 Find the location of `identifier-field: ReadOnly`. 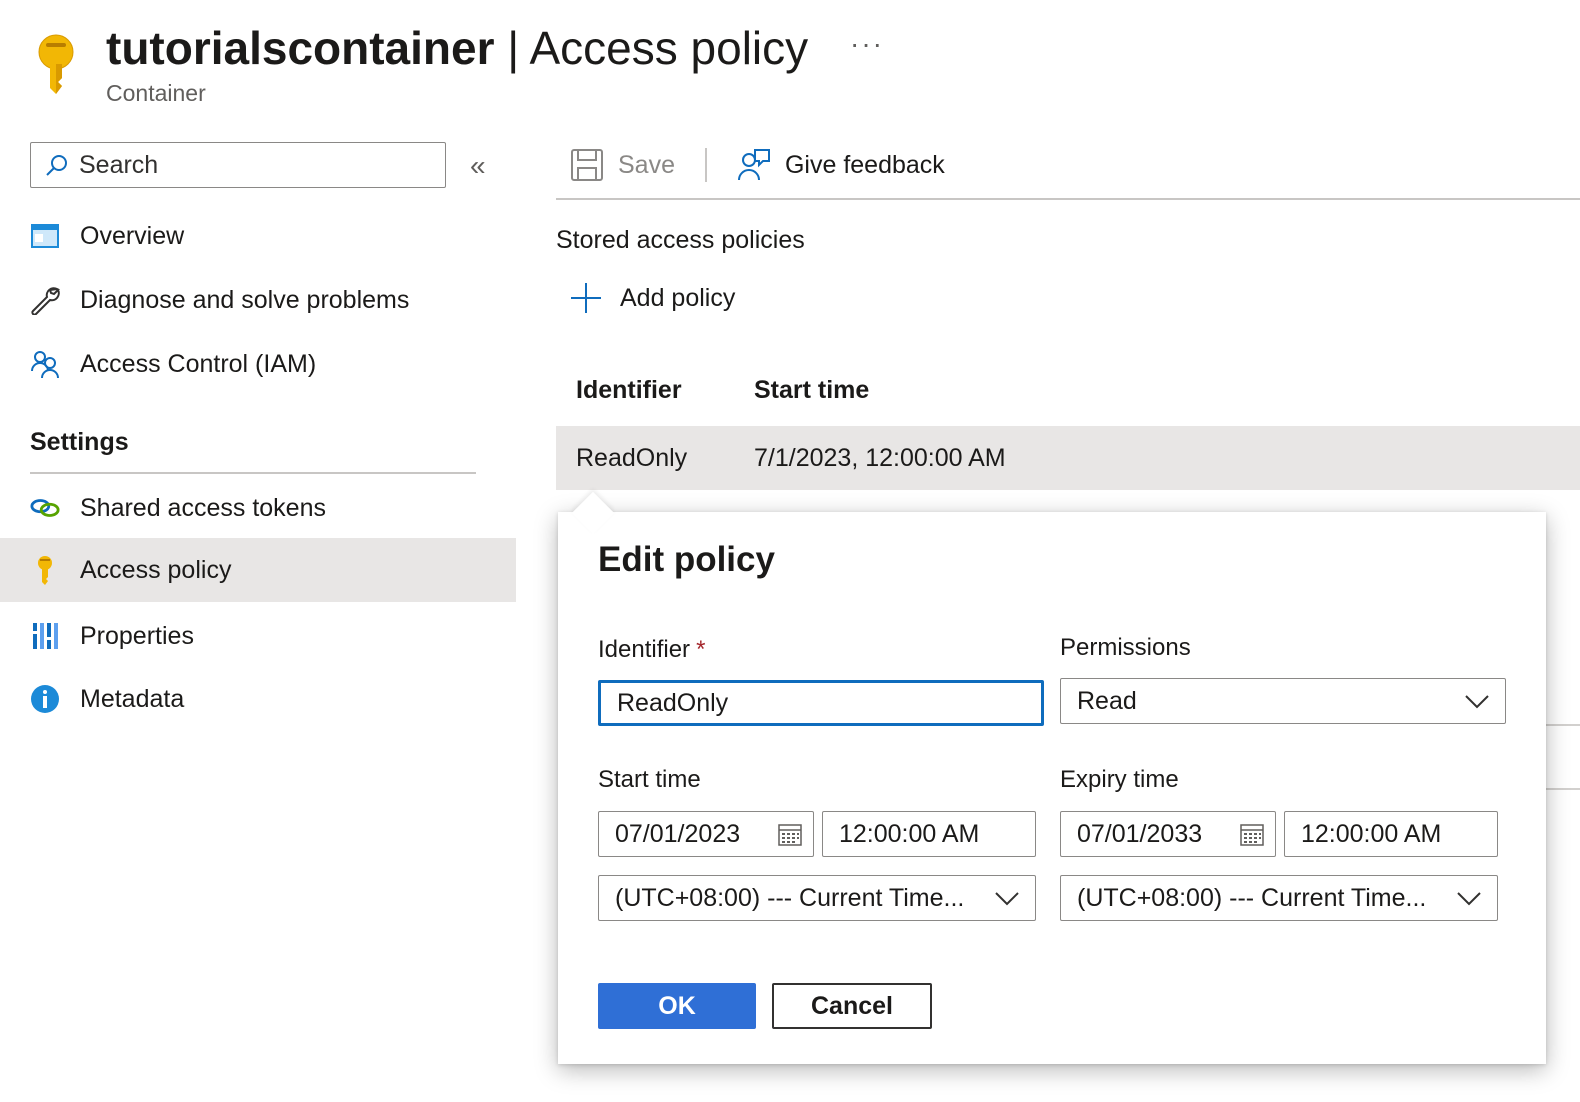

identifier-field: ReadOnly is located at coordinates (821, 703).